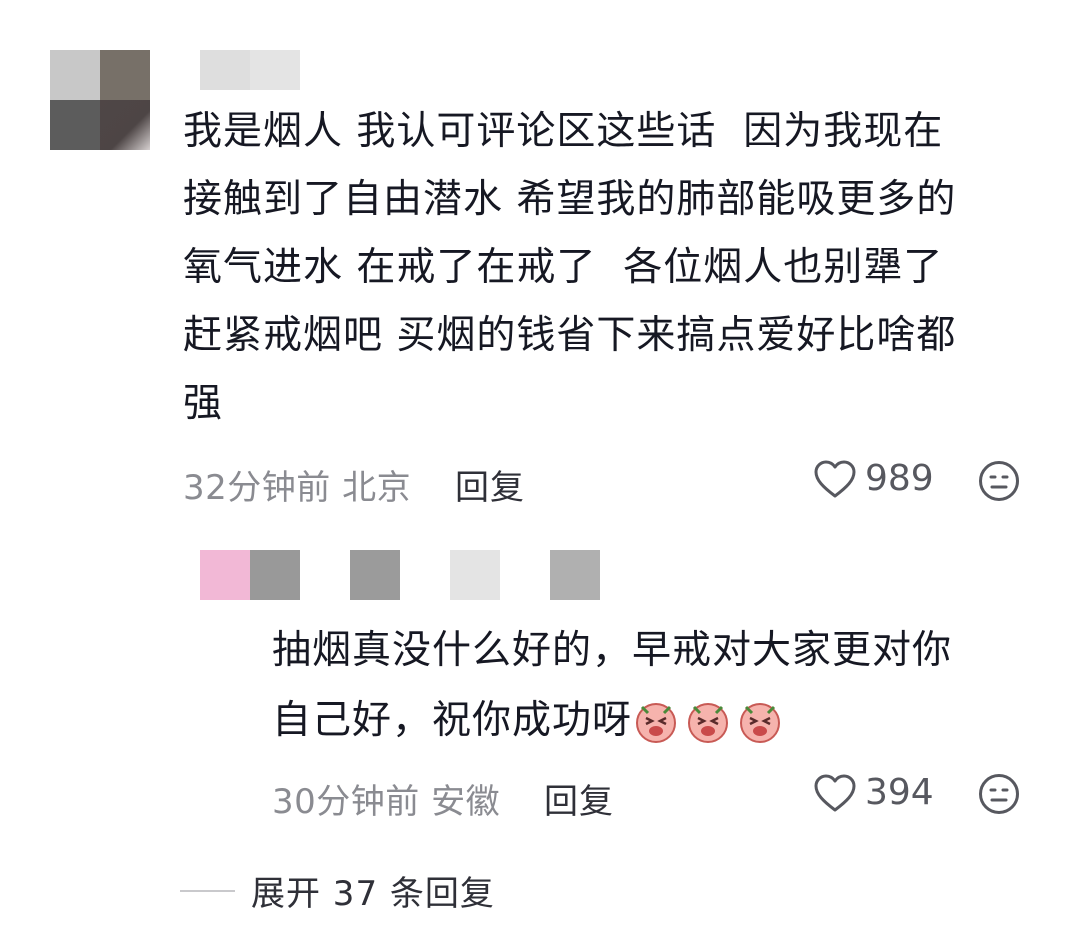 The image size is (1080, 950). I want to click on reply-like-button: 394, so click(873, 792).